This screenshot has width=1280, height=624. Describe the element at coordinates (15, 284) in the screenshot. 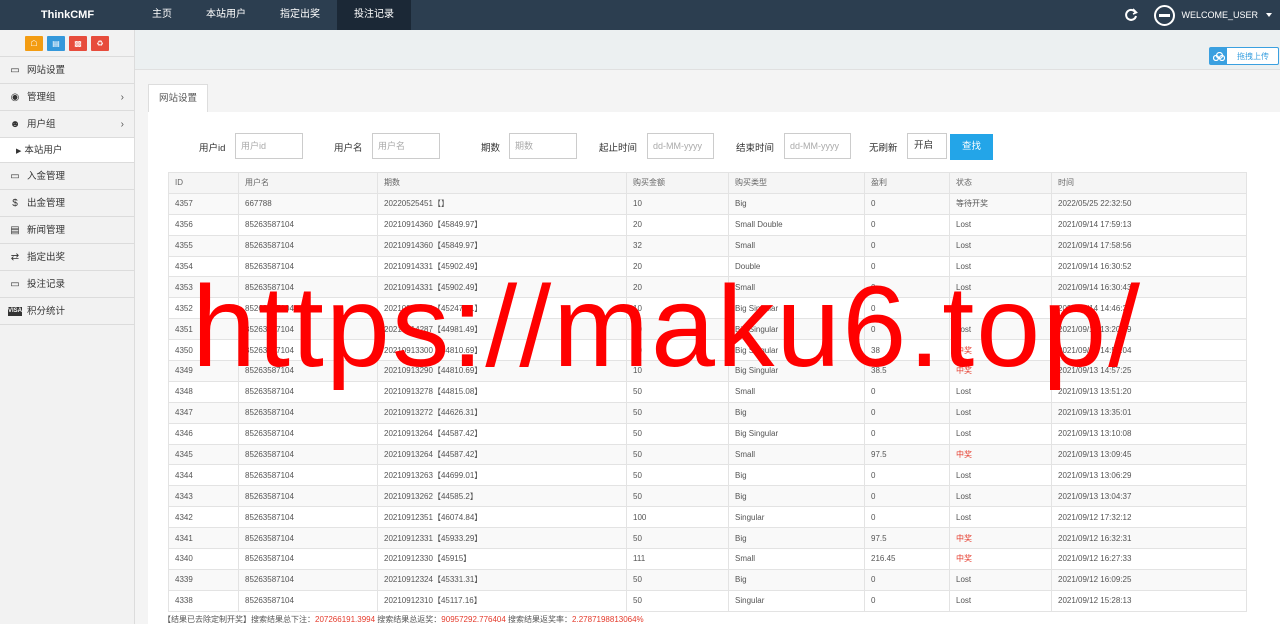

I see `monitor-icon: ▭` at that location.